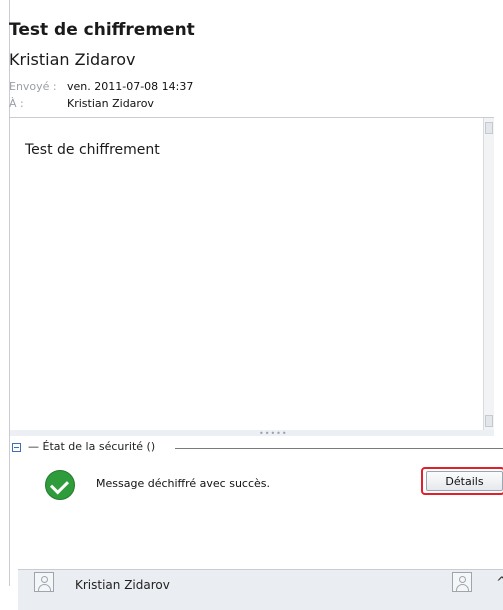  I want to click on details-button: Détails, so click(464, 481).